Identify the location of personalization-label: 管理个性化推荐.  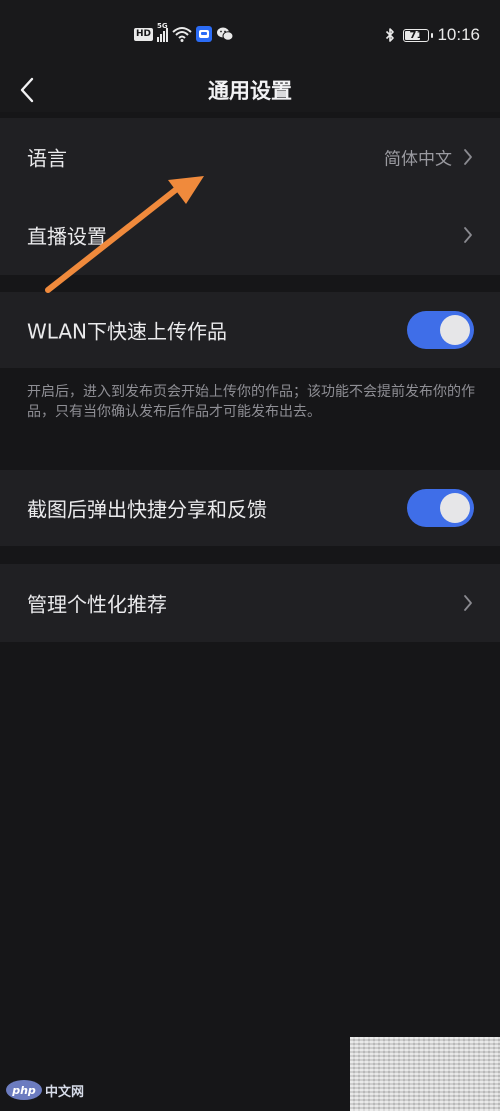
(97, 604).